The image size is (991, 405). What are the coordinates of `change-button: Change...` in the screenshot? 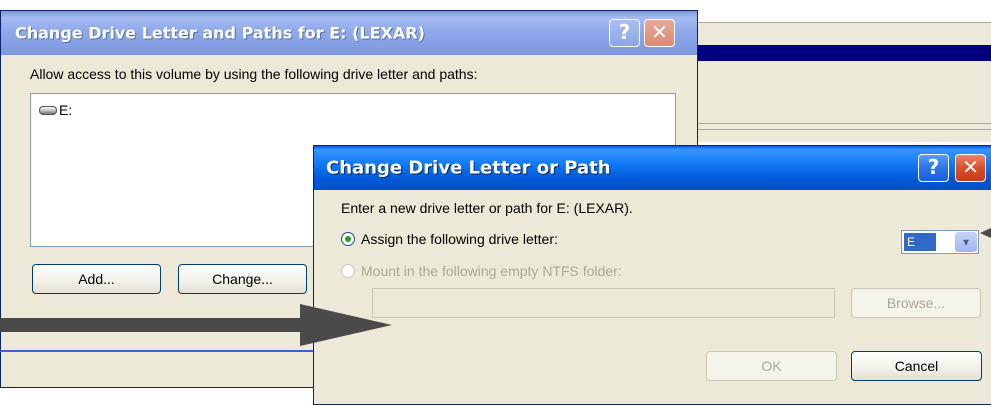 It's located at (242, 279).